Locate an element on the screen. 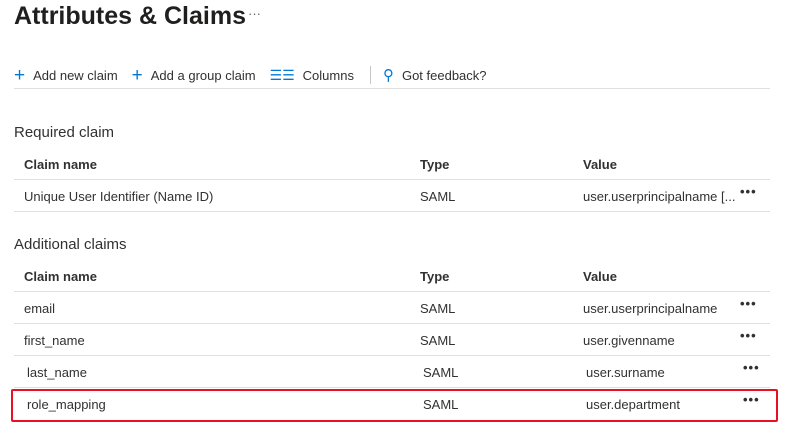 The image size is (786, 435). columns-icon: ☰☰ is located at coordinates (282, 75).